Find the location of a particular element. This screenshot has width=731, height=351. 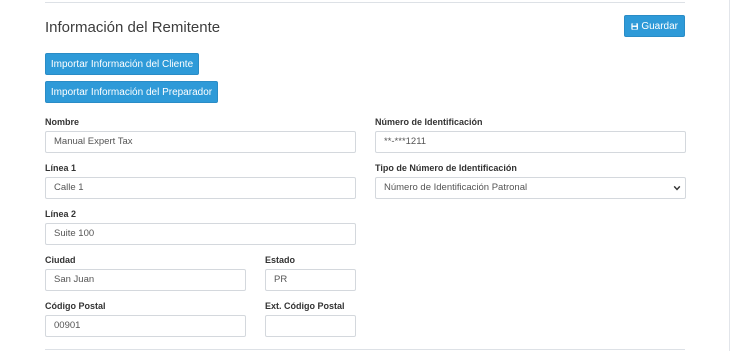

codigo-postal-label: Código Postal is located at coordinates (75, 306).